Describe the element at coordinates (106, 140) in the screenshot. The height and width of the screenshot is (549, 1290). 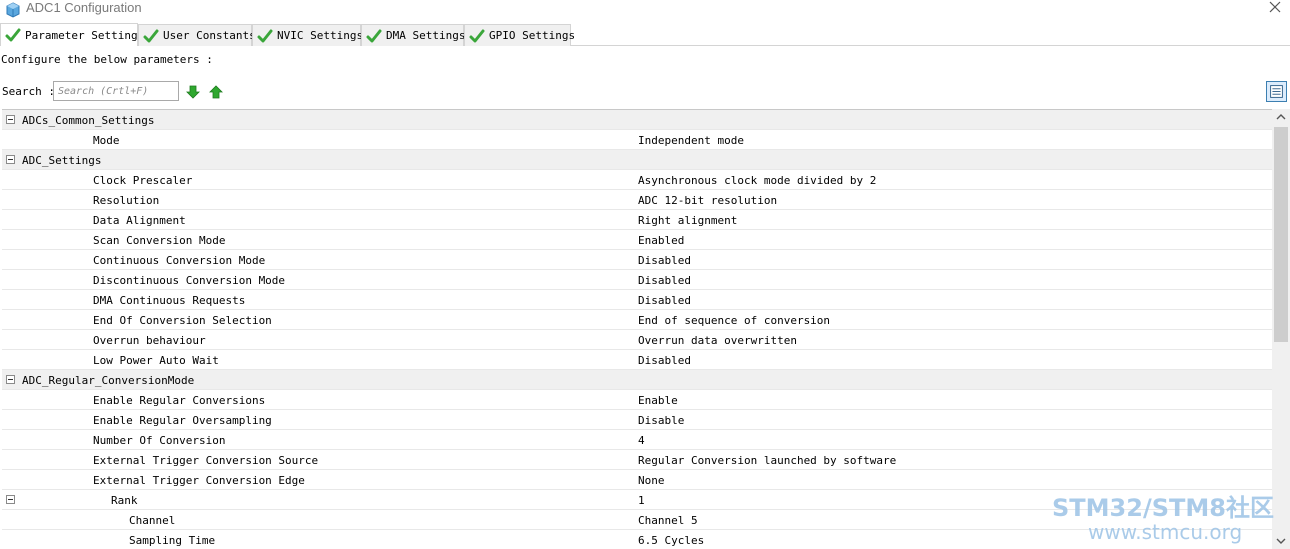
I see `parameter-name: Mode` at that location.